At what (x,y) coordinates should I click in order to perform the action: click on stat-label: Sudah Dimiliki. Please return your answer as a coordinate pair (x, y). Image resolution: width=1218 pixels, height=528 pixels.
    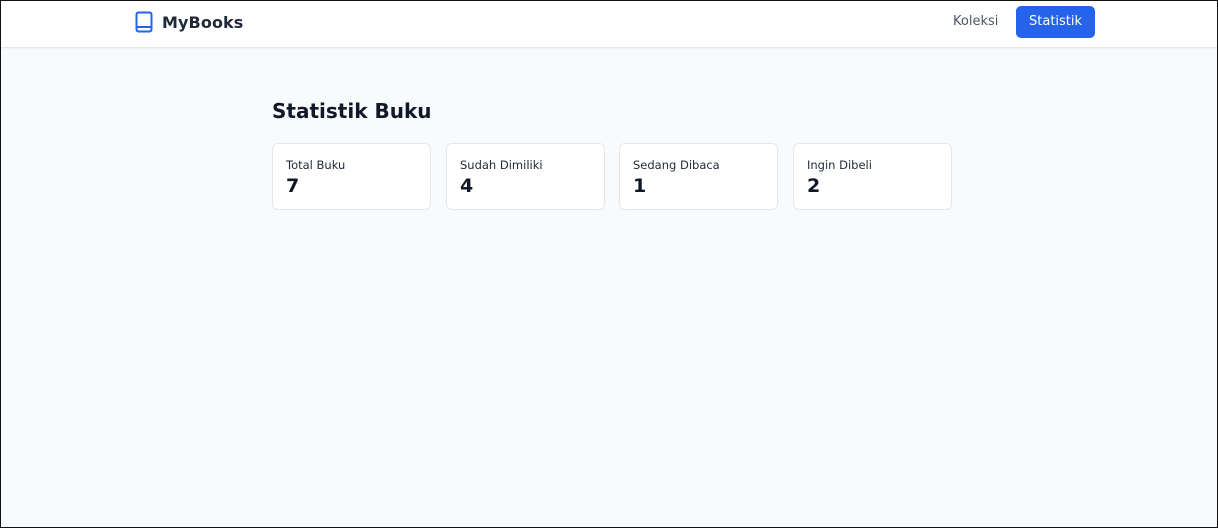
    Looking at the image, I should click on (501, 165).